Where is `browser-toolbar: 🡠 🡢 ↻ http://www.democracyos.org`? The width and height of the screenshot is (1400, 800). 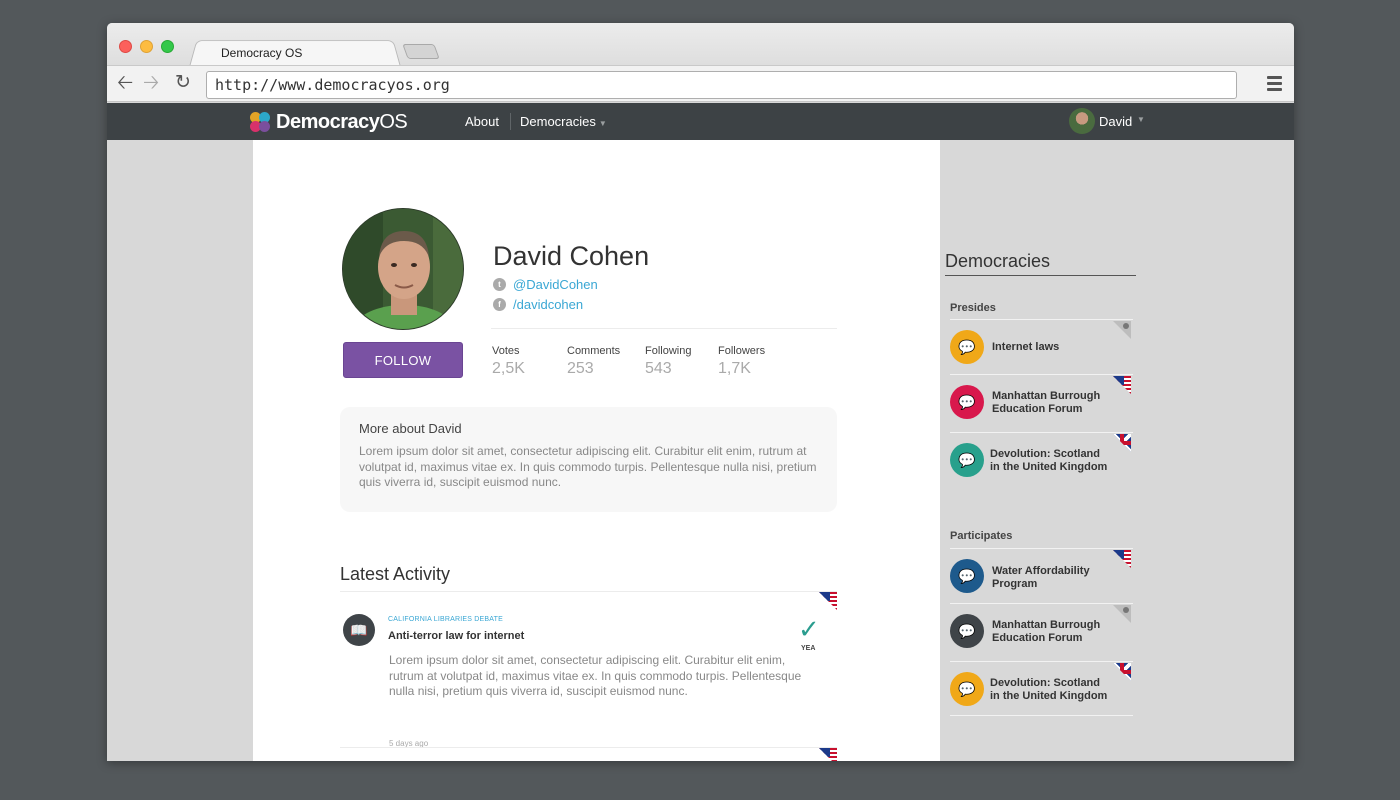
browser-toolbar: 🡠 🡢 ↻ http://www.democracyos.org is located at coordinates (700, 83).